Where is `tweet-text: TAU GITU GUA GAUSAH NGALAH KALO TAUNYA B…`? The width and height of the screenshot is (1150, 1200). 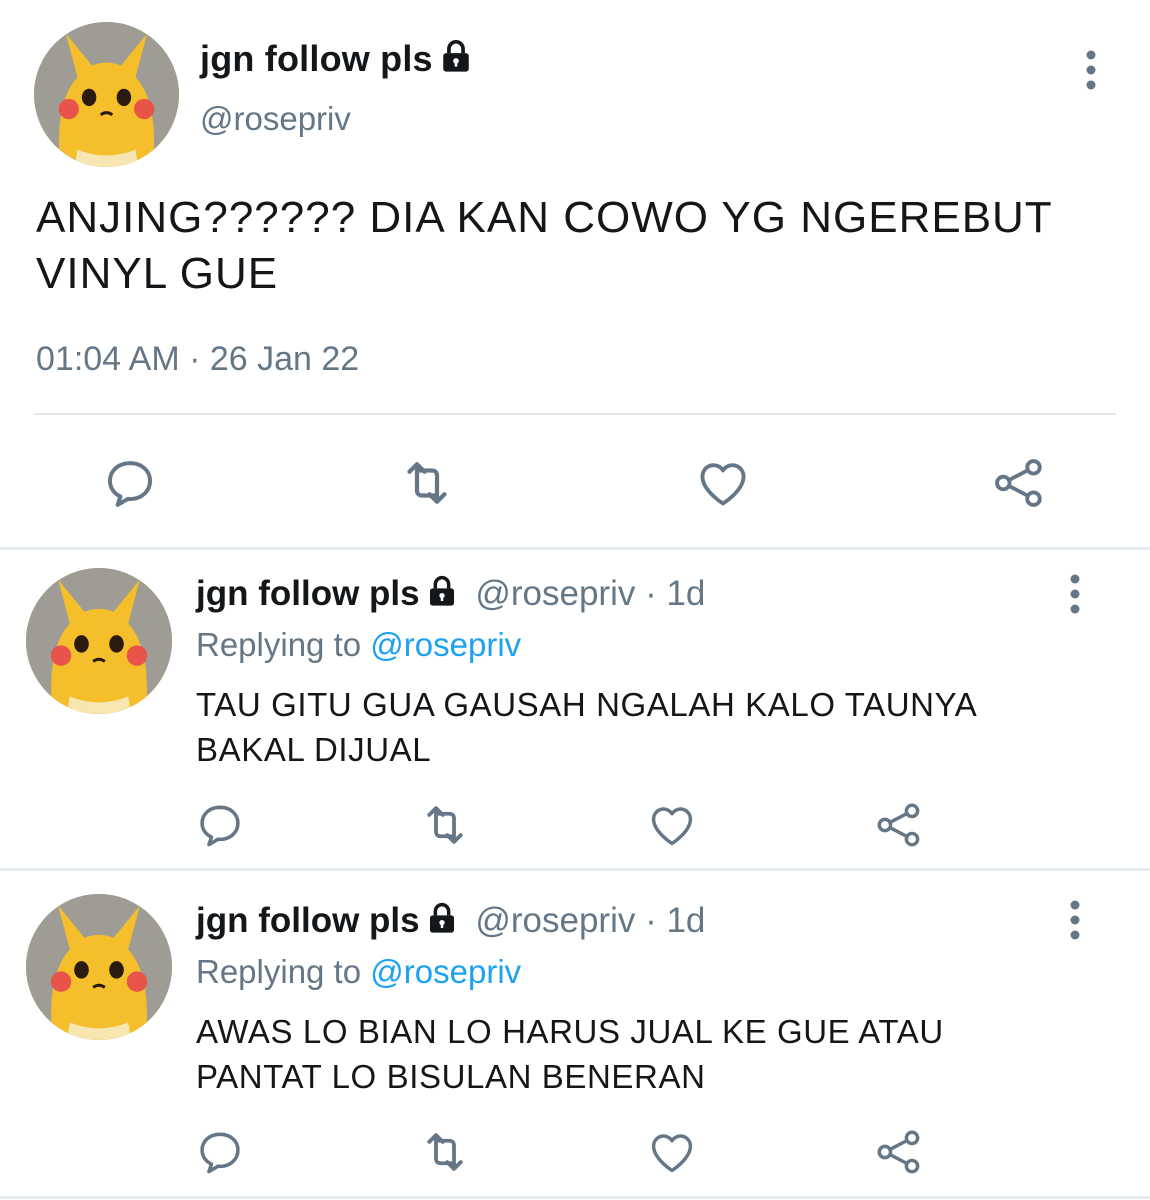
tweet-text: TAU GITU GUA GAUSAH NGALAH KALO TAUNYA B… is located at coordinates (586, 727).